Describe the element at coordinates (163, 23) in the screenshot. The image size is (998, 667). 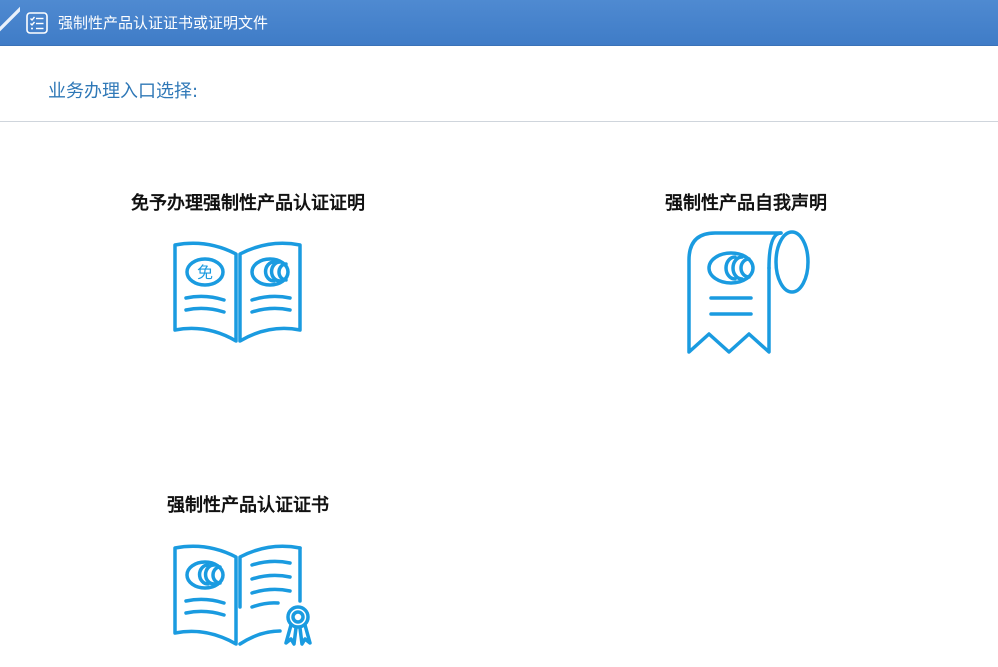
I see `window-title: 强制性产品认证证书或证明文件` at that location.